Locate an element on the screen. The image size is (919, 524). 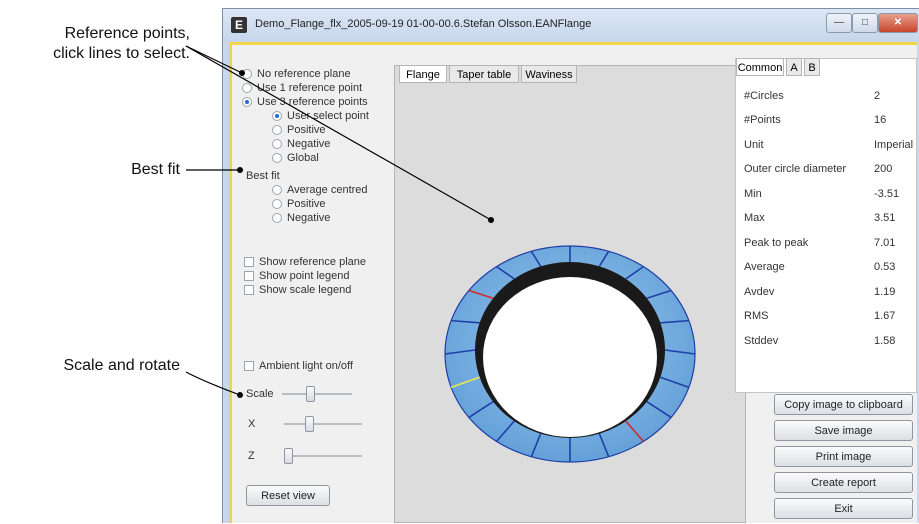
stat-key: Outer circle diameter is located at coordinates (795, 169).